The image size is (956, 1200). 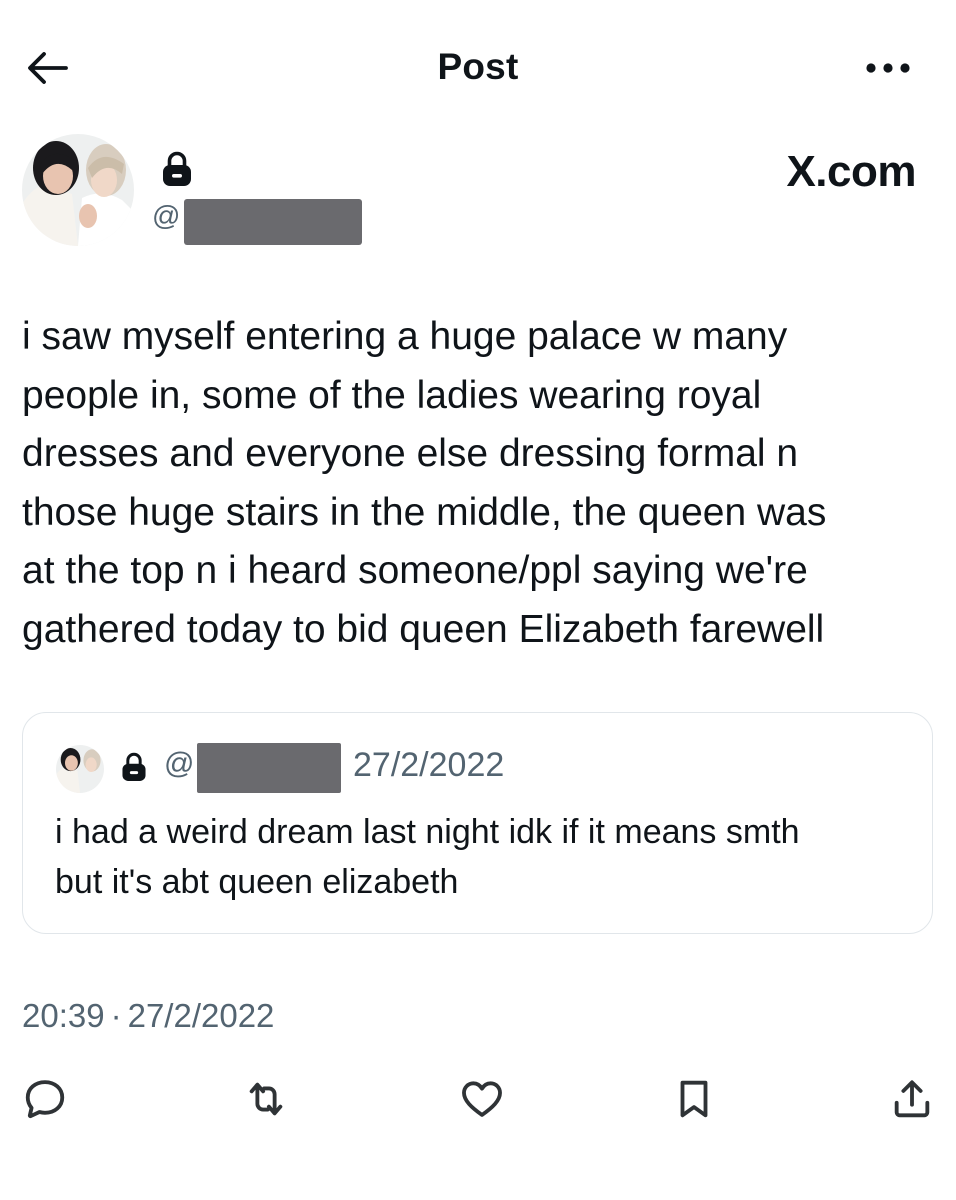 I want to click on quoted-date: 27/2/2022, so click(x=429, y=765).